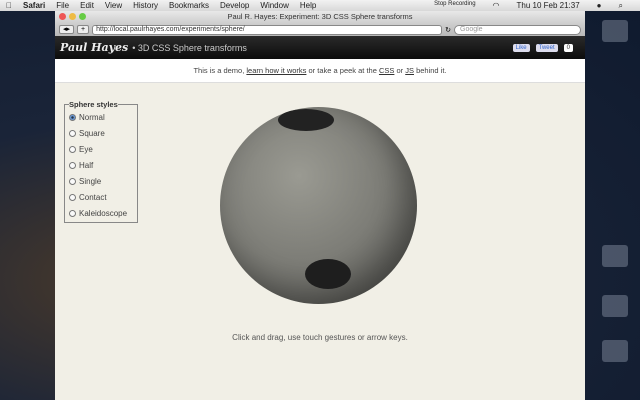  Describe the element at coordinates (67, 29) in the screenshot. I see `back-button: ◂▸` at that location.